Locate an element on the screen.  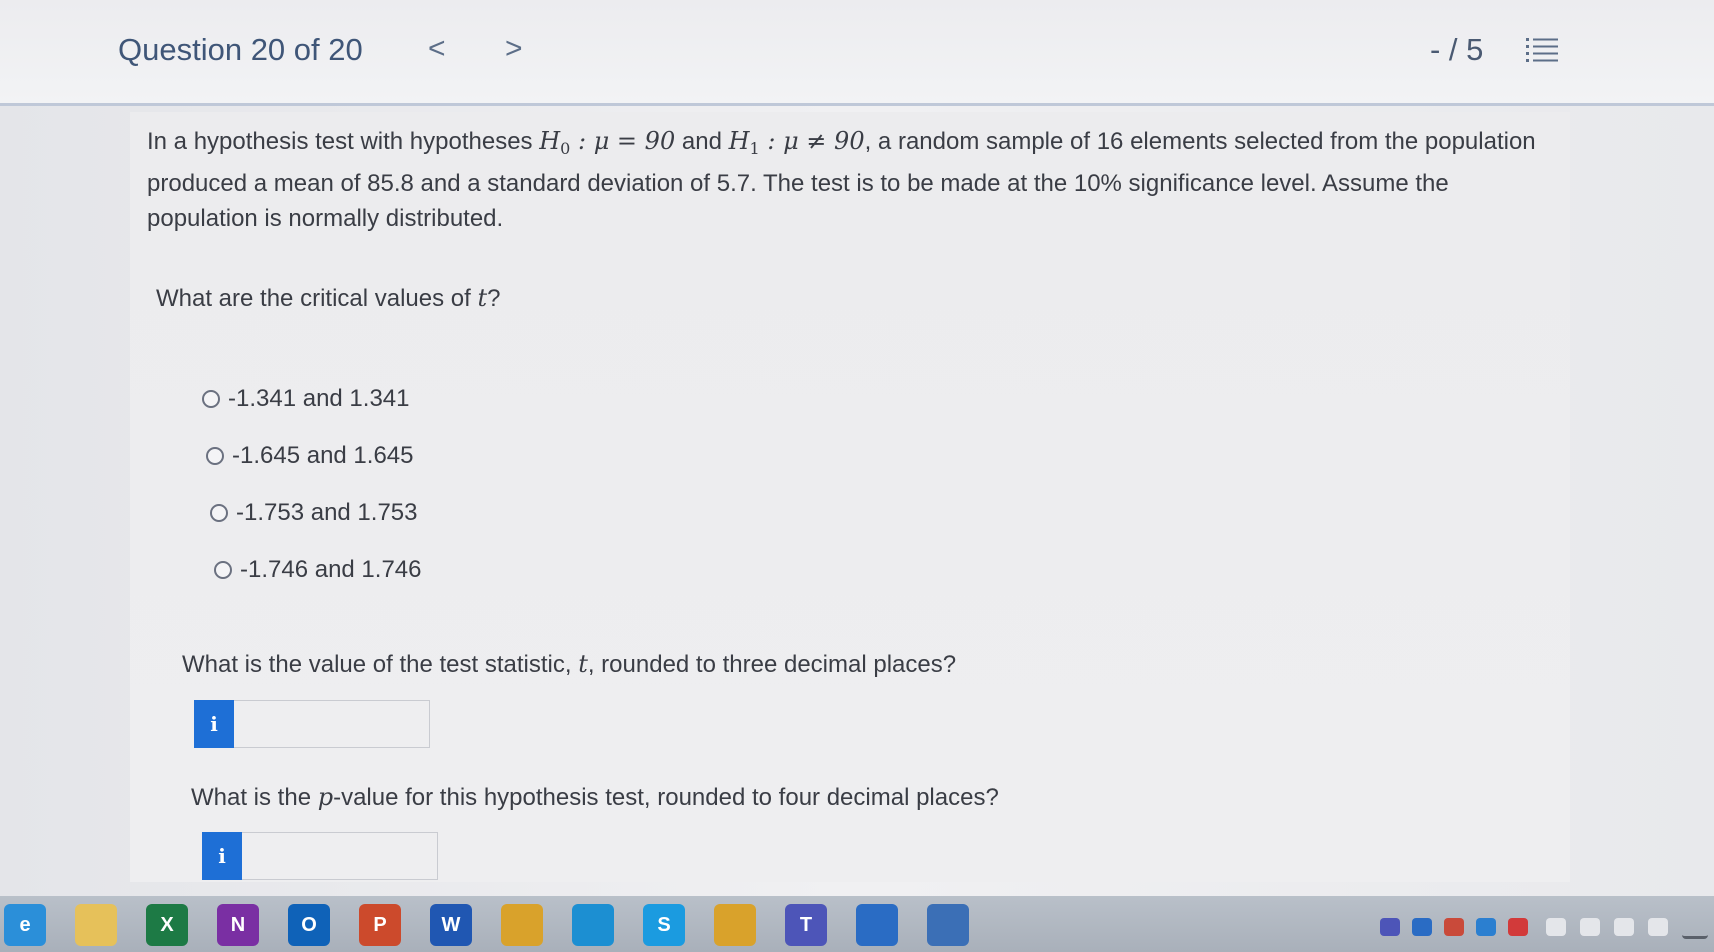
next-question-button: > is located at coordinates (514, 49).